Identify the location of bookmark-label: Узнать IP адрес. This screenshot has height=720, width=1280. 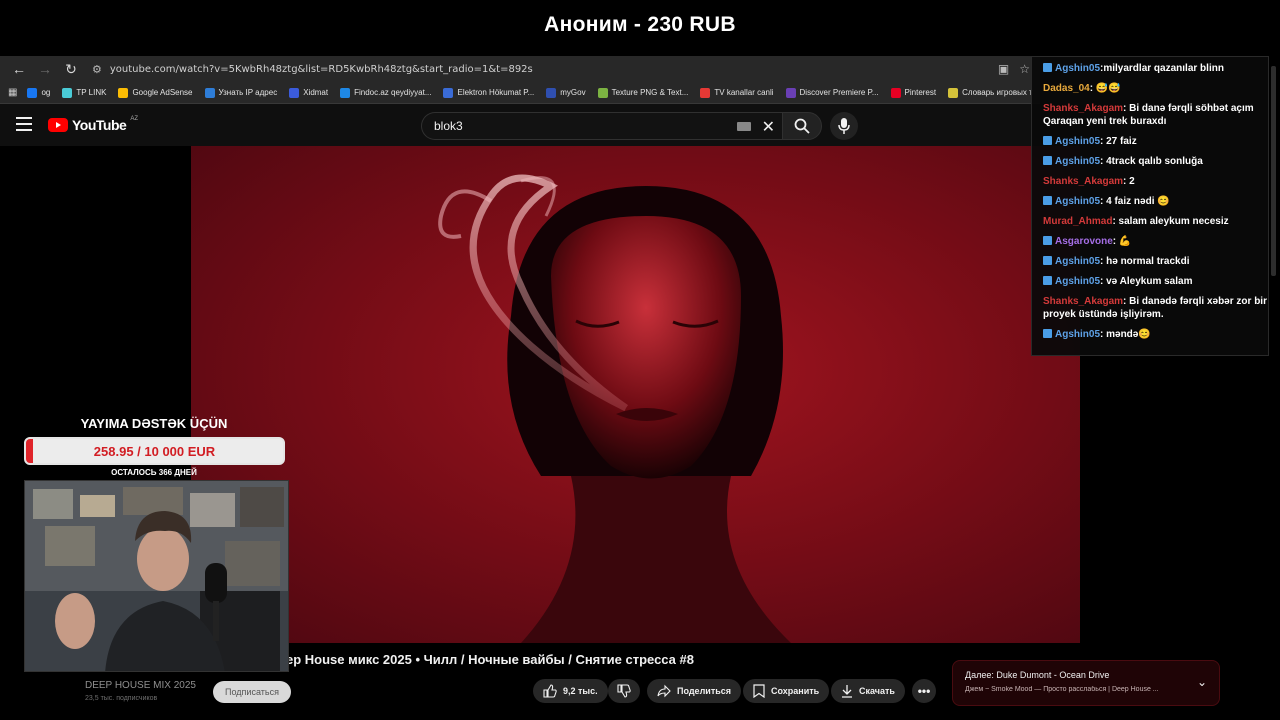
(248, 92).